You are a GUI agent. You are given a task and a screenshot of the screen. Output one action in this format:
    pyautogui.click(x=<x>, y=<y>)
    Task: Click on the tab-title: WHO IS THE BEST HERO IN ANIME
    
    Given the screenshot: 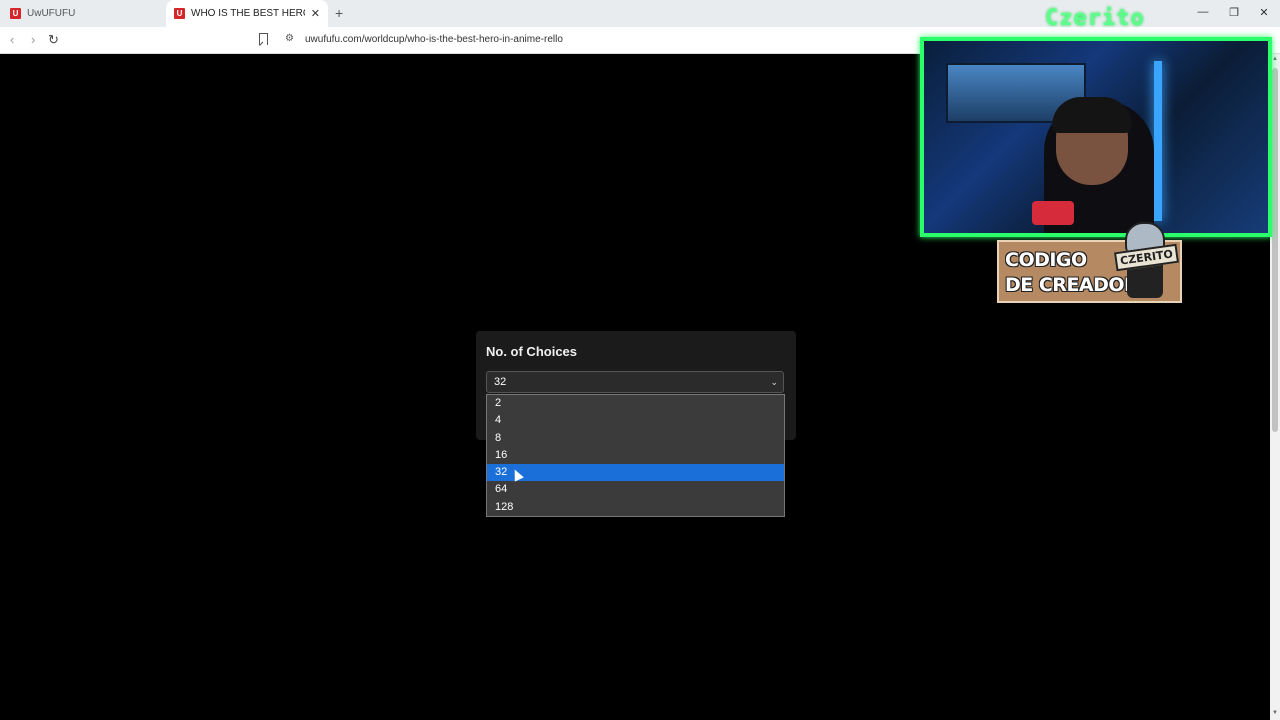 What is the action you would take?
    pyautogui.click(x=248, y=13)
    